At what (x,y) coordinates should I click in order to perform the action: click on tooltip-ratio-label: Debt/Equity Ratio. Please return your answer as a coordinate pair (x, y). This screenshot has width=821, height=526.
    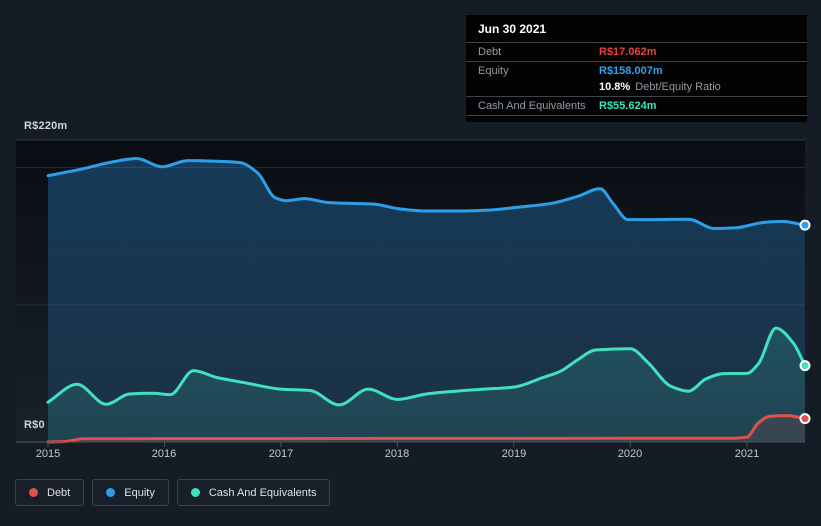
    Looking at the image, I should click on (678, 87).